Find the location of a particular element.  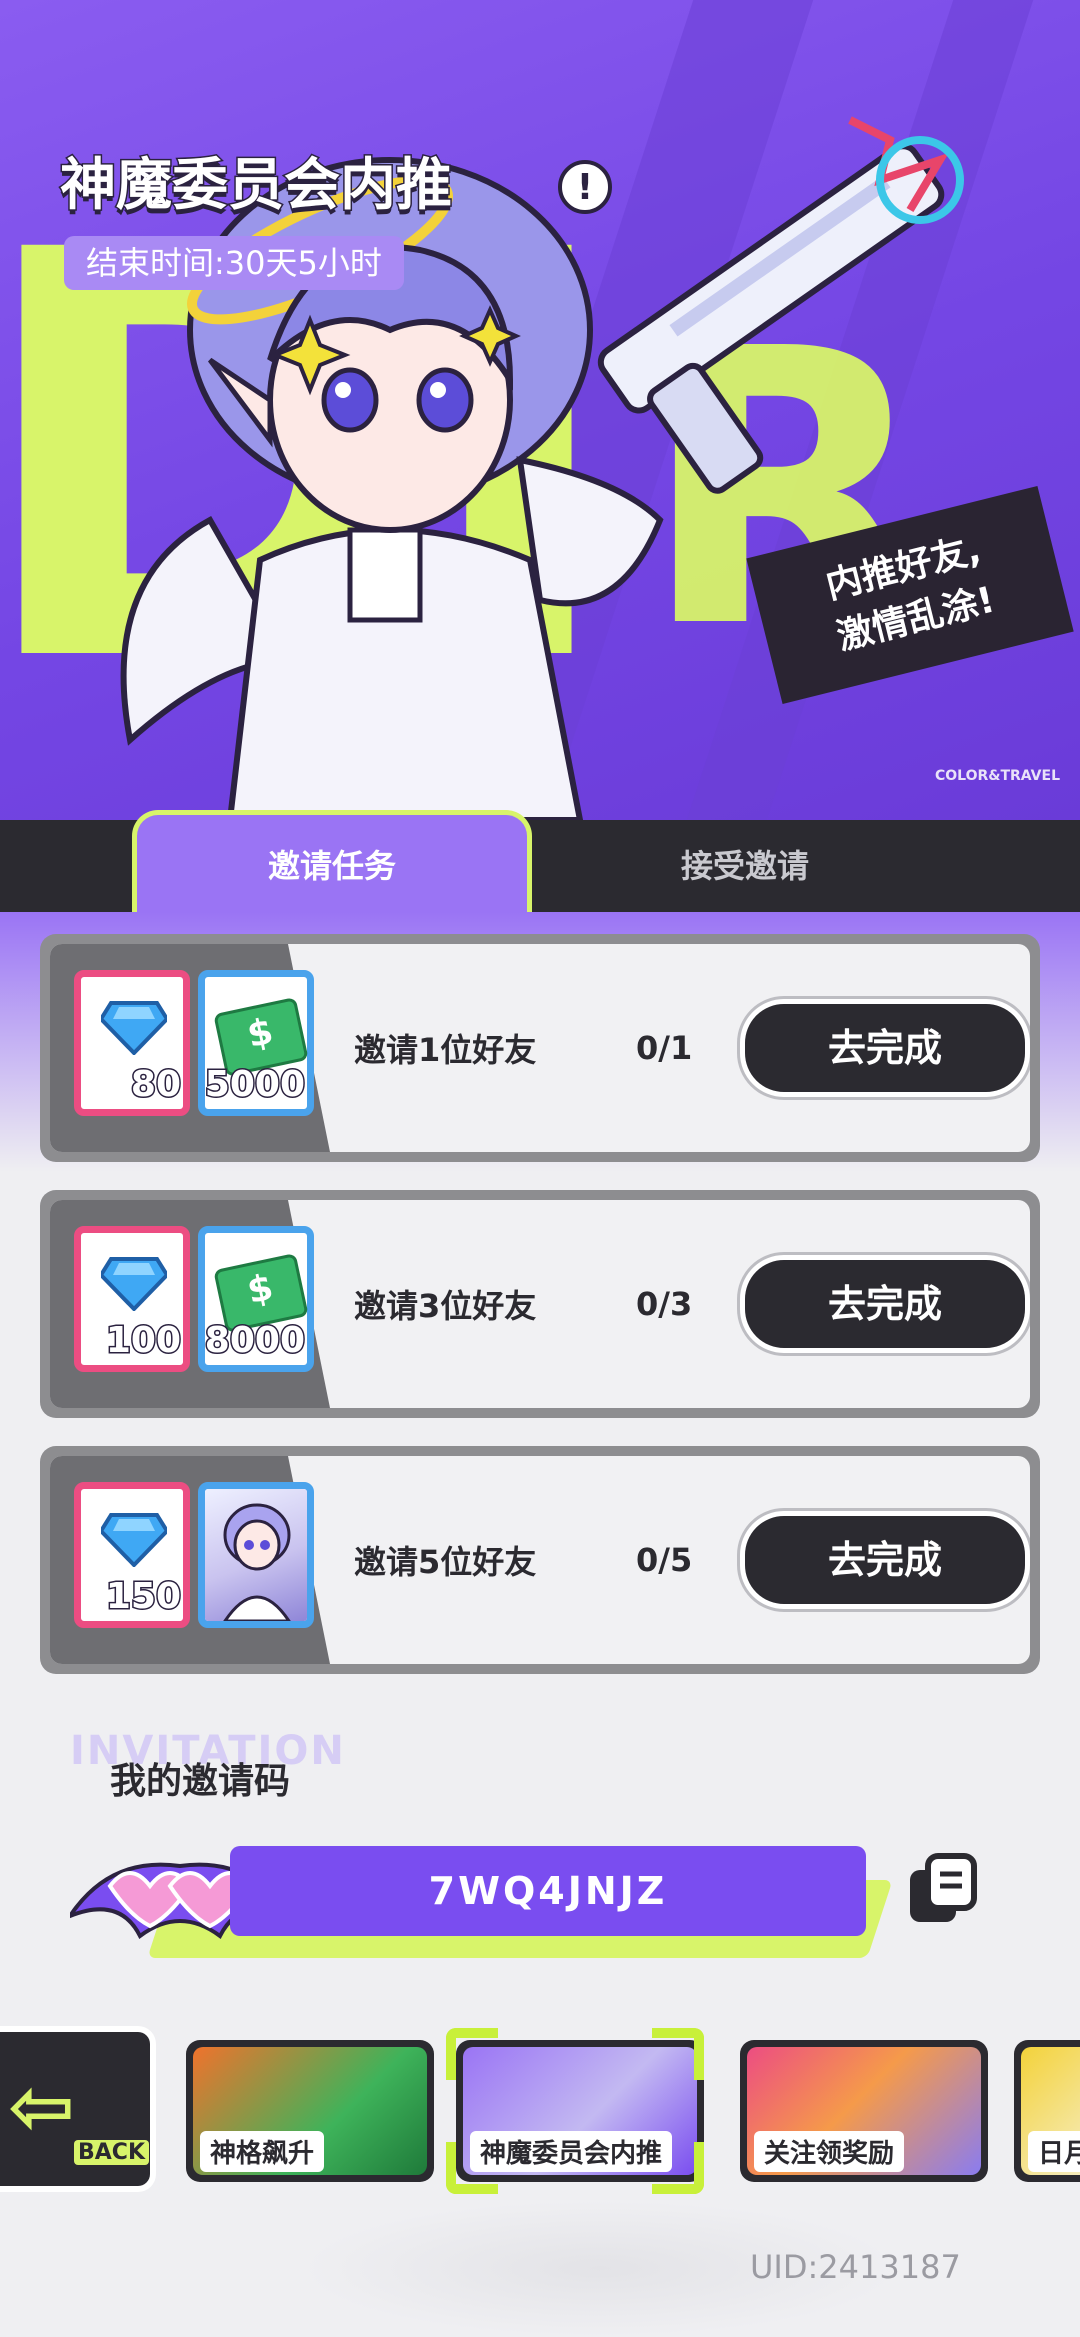

nav-item-sun-moon: 日月 is located at coordinates (1047, 2111).